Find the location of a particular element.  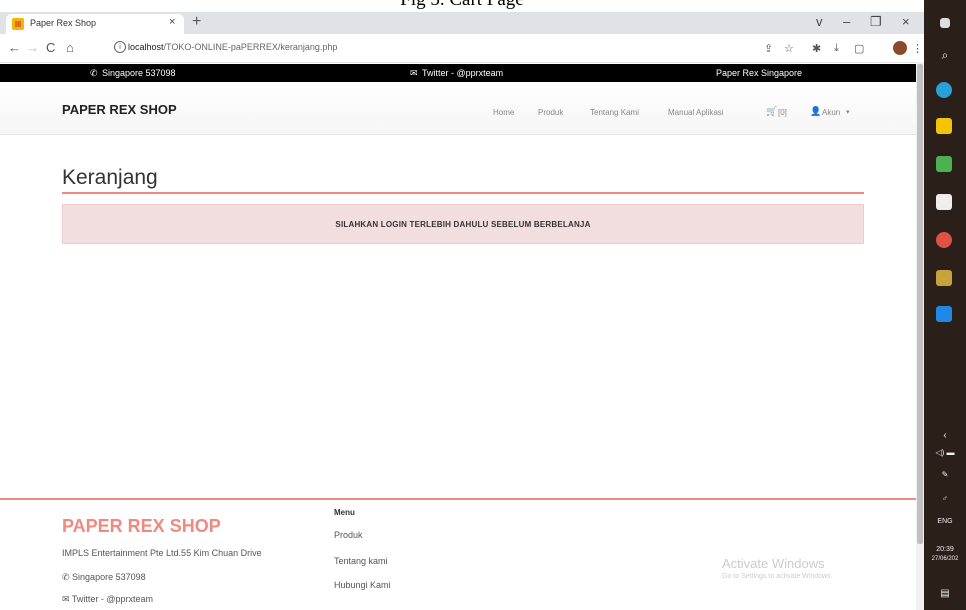

infobar-twitter: Twitter - @pprxteam is located at coordinates (463, 73).